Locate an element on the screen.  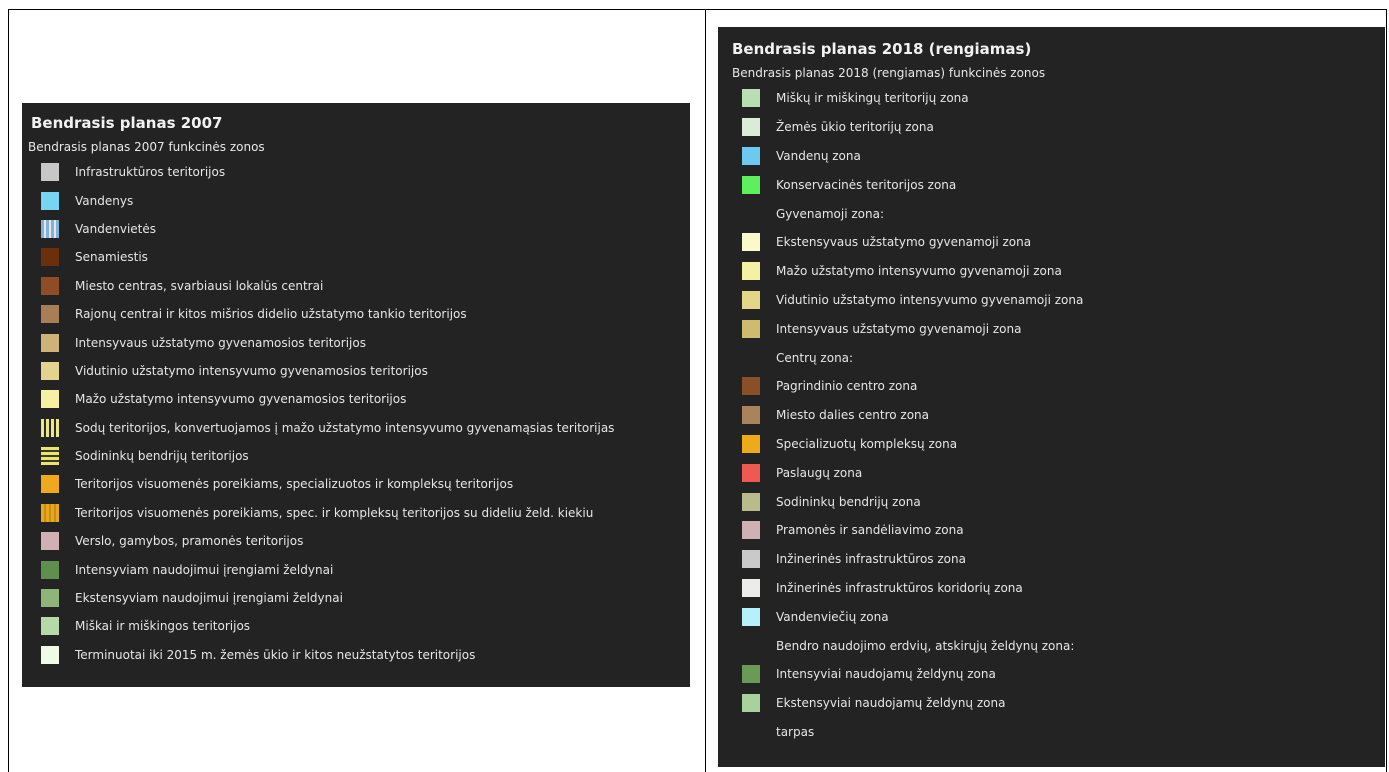
legend-item-label: Verslo, gamybos, pramonės teritorijos is located at coordinates (189, 541).